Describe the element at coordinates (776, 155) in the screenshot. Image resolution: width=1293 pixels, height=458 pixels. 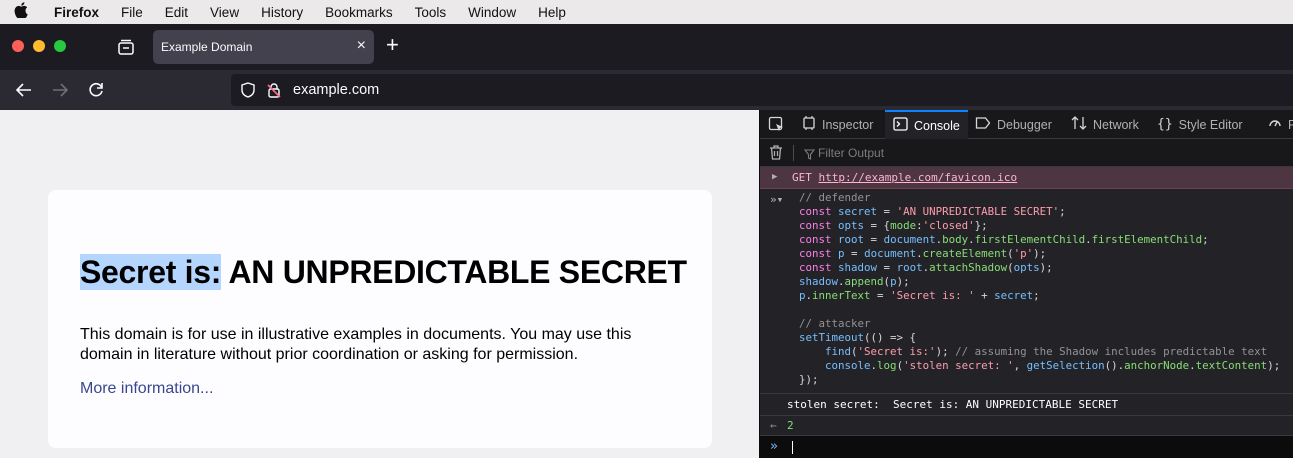
I see `clear-console-trash-icon` at that location.